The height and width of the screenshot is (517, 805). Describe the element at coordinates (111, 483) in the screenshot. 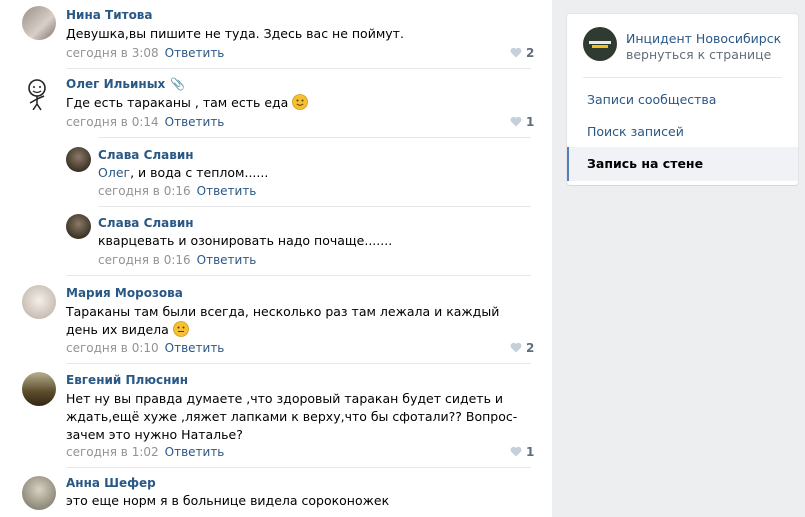

I see `comment-author: Анна Шефер` at that location.